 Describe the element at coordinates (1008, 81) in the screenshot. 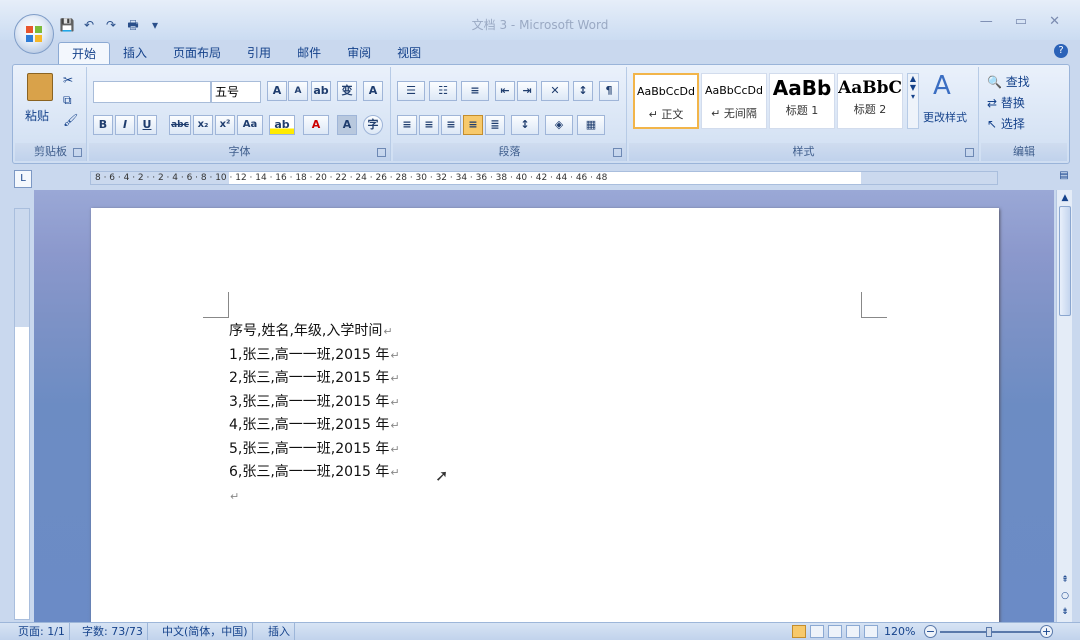

I see `find-button: 🔍 查找` at that location.